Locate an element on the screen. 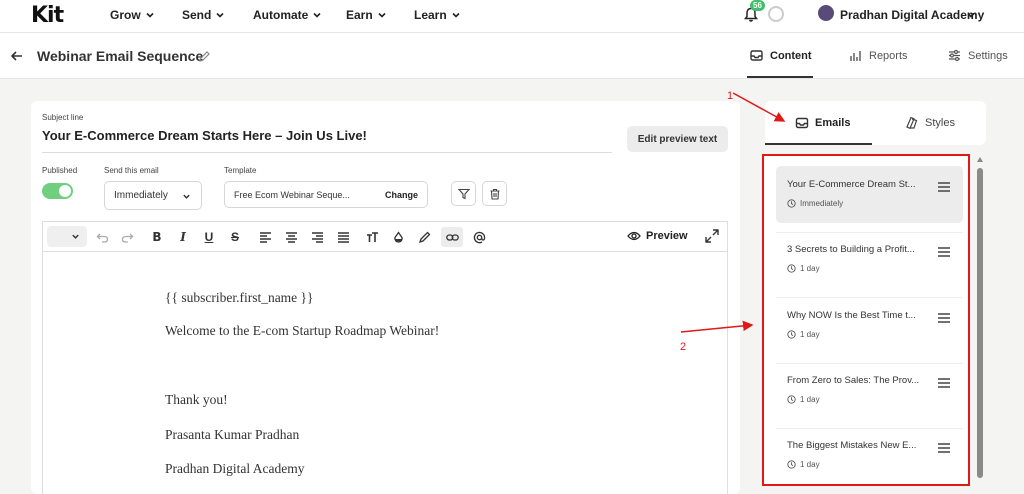  align-justify-button is located at coordinates (343, 237).